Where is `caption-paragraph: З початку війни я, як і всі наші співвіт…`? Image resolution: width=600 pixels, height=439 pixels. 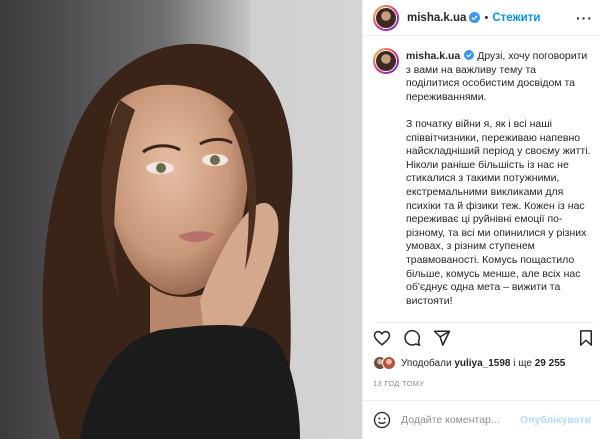
caption-paragraph: З початку війни я, як і всі наші співвіт… is located at coordinates (498, 212).